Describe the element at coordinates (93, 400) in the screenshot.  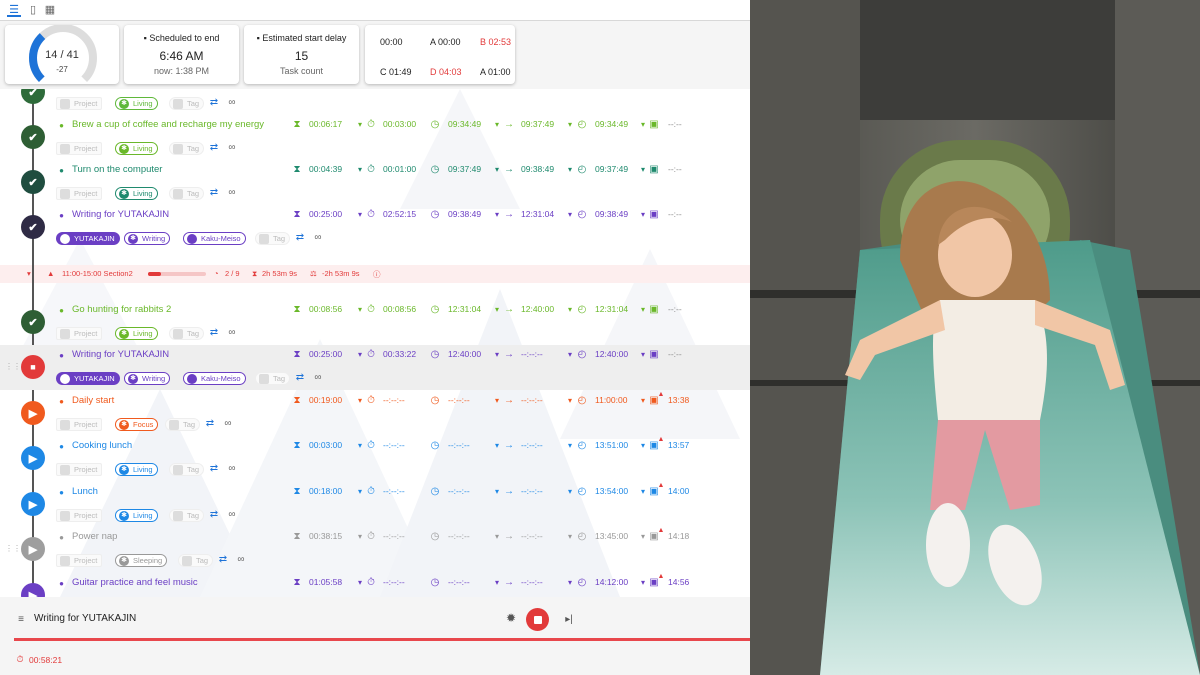
I see `task-title: Daily start` at that location.